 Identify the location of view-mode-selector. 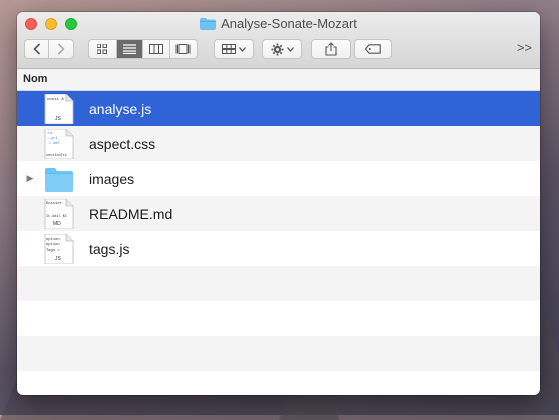
(143, 49).